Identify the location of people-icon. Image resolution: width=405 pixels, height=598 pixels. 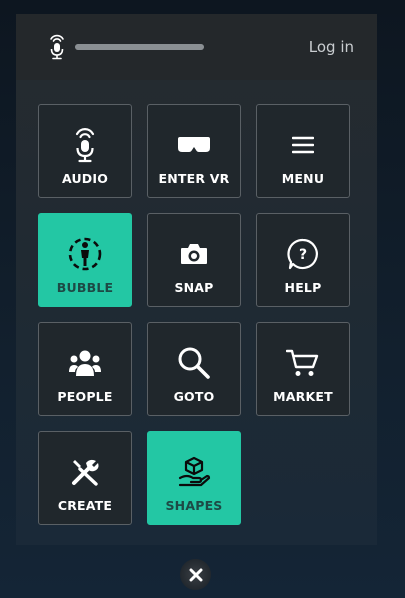
(85, 363).